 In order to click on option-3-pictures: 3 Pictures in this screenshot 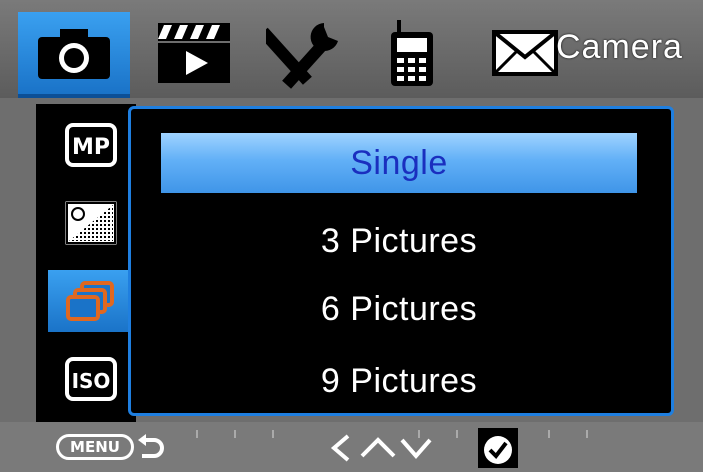, I will do `click(399, 241)`.